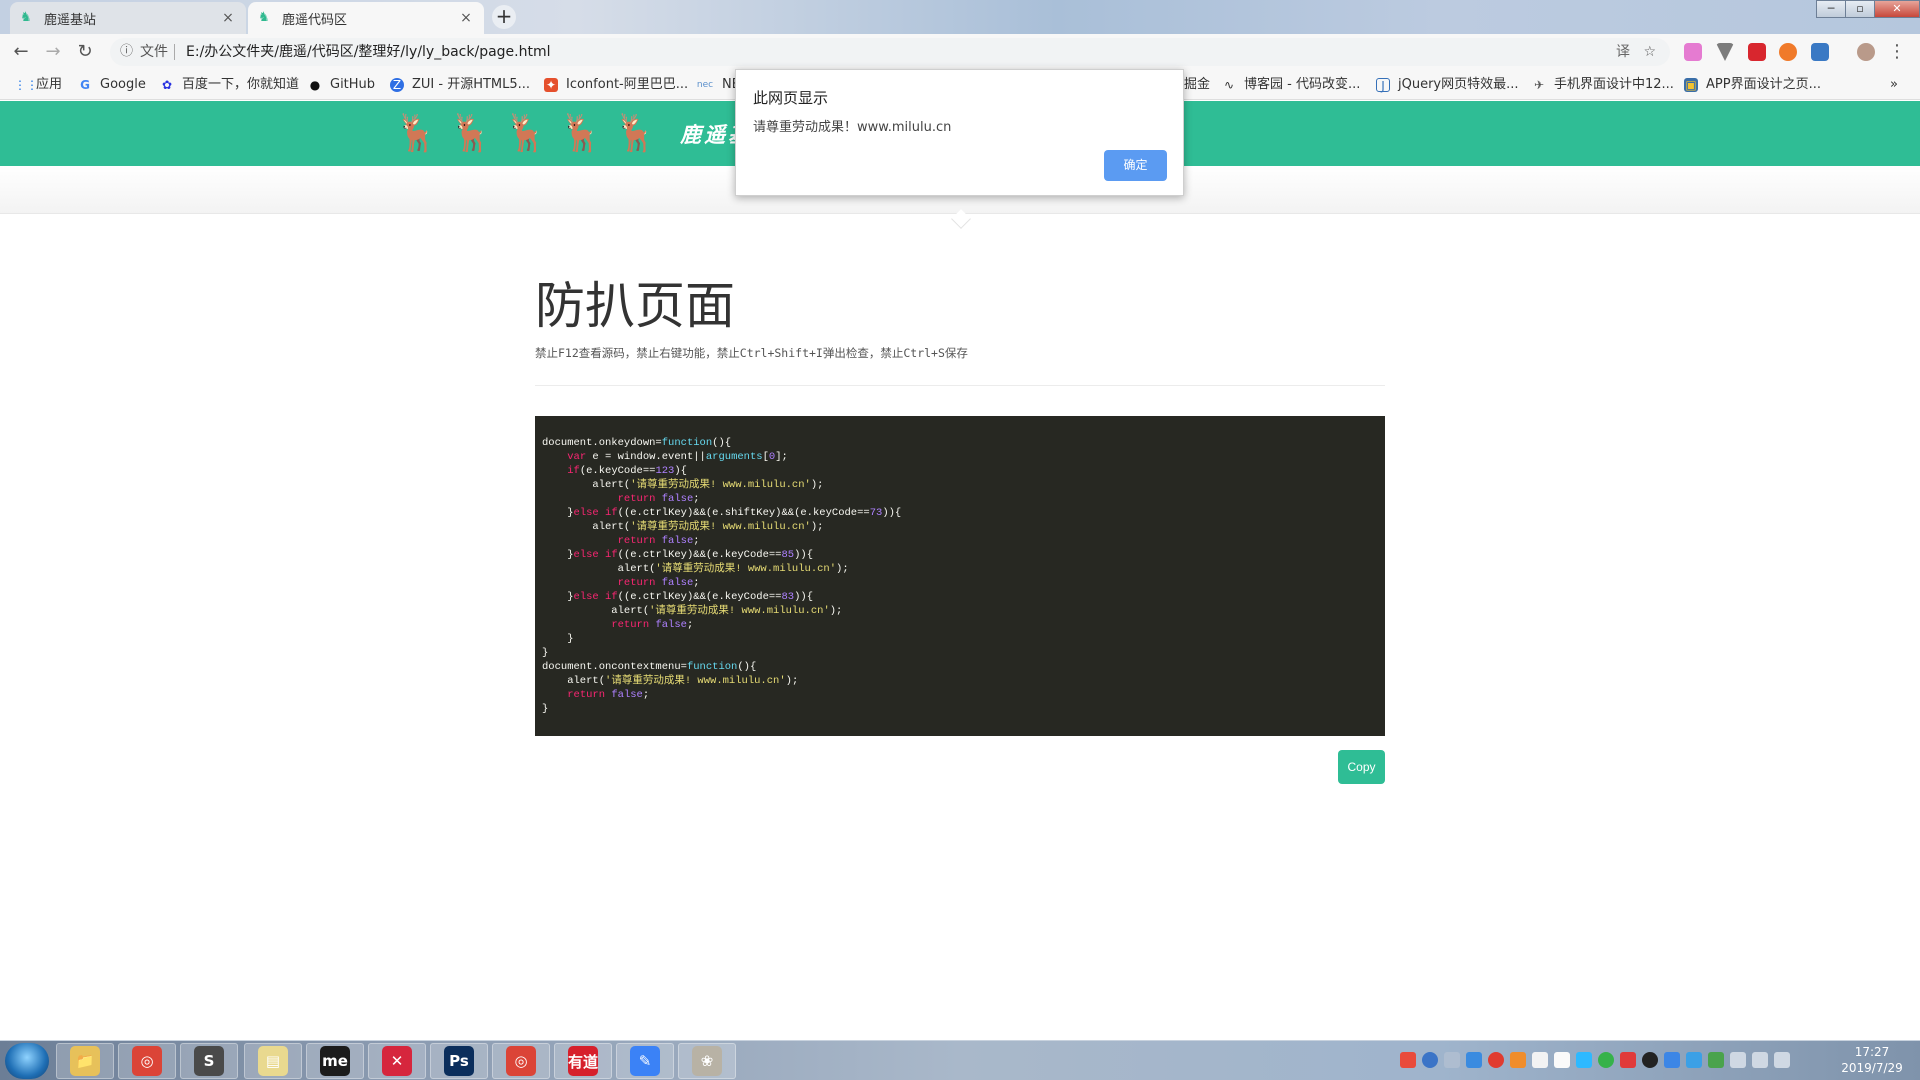 The height and width of the screenshot is (1080, 1920). Describe the element at coordinates (123, 84) in the screenshot. I see `bookmark-label: Google` at that location.